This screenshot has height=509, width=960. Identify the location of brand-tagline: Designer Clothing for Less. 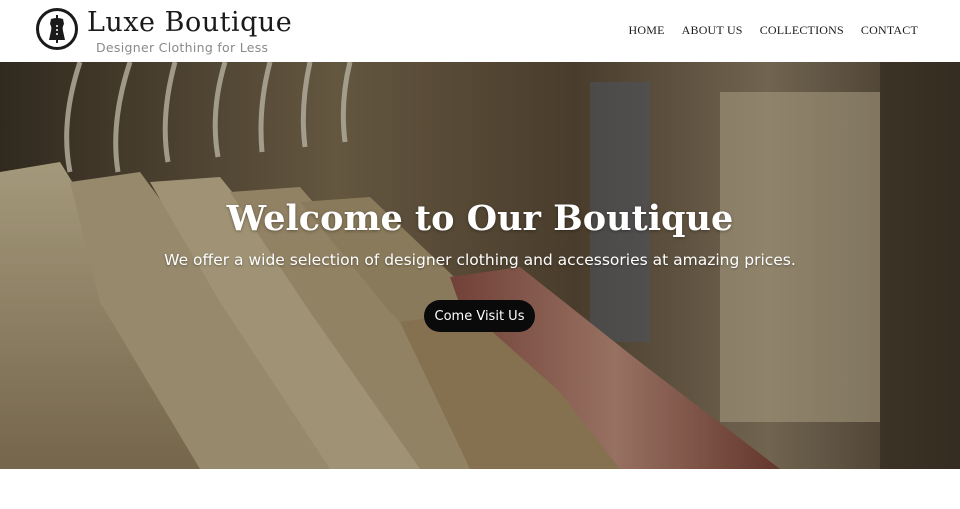
(182, 47).